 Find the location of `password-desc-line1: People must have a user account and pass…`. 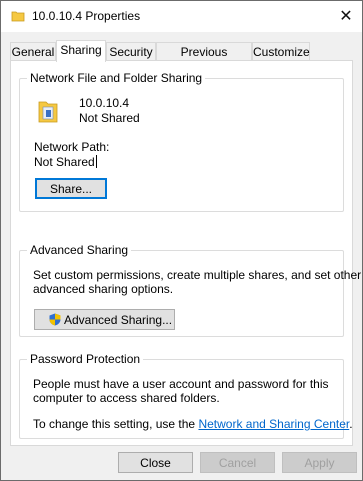

password-desc-line1: People must have a user account and pass… is located at coordinates (181, 384).